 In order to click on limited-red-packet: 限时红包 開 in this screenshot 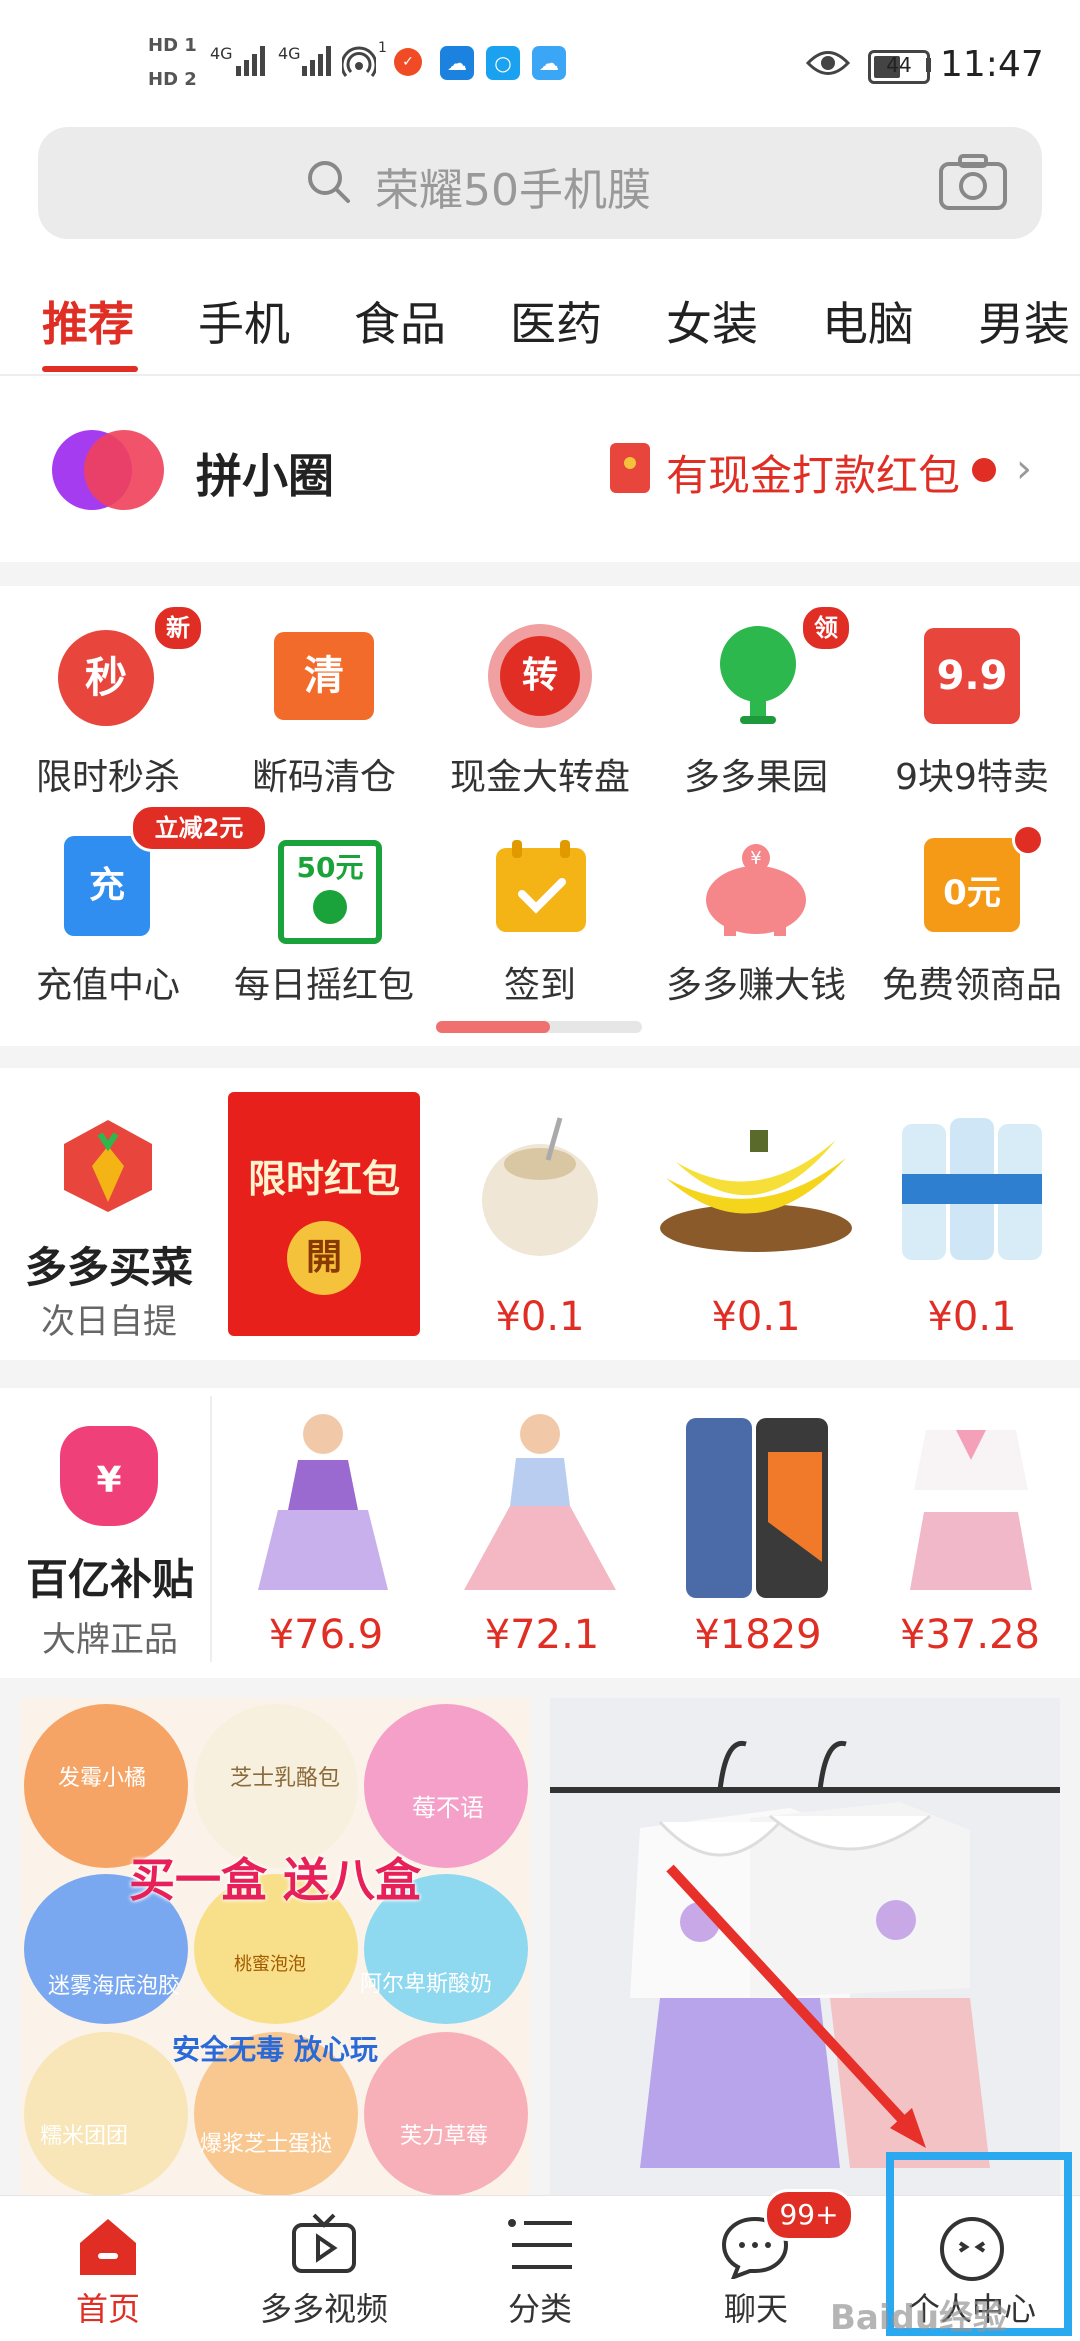, I will do `click(324, 1214)`.